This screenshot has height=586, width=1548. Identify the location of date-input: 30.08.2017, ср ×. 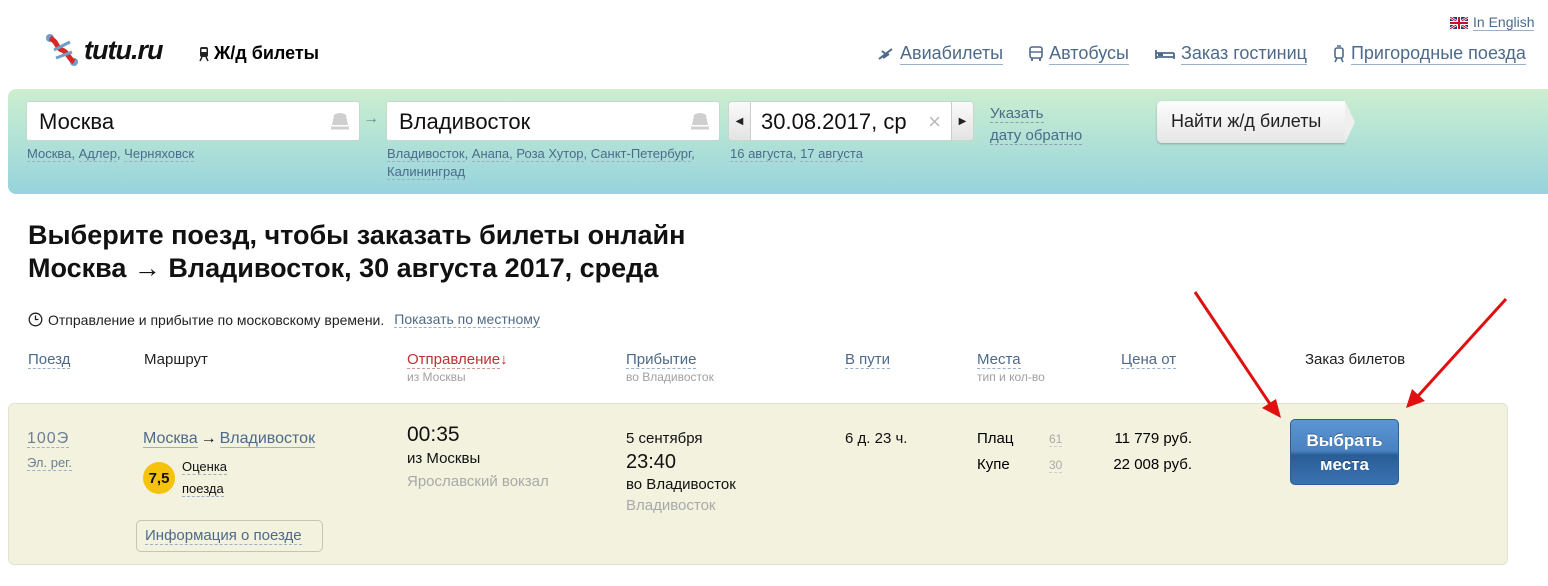
(851, 121).